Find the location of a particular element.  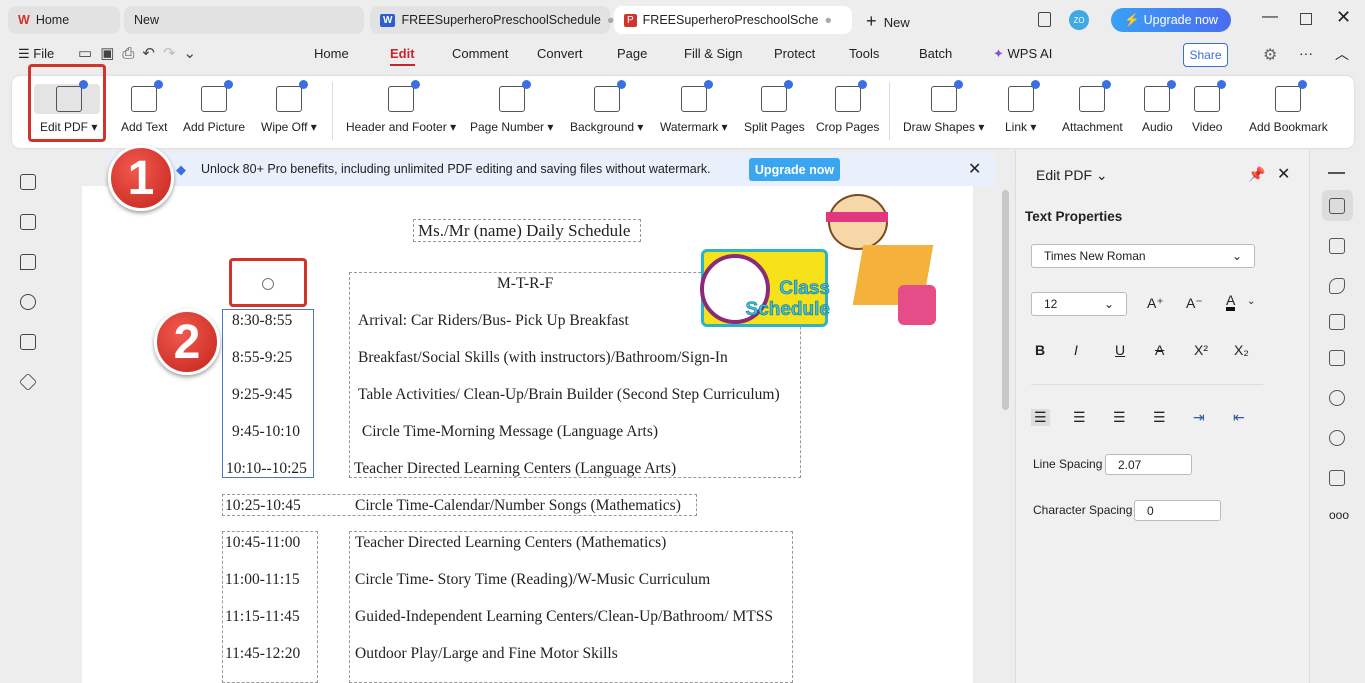

undo-icon: ↶ is located at coordinates (152, 53).